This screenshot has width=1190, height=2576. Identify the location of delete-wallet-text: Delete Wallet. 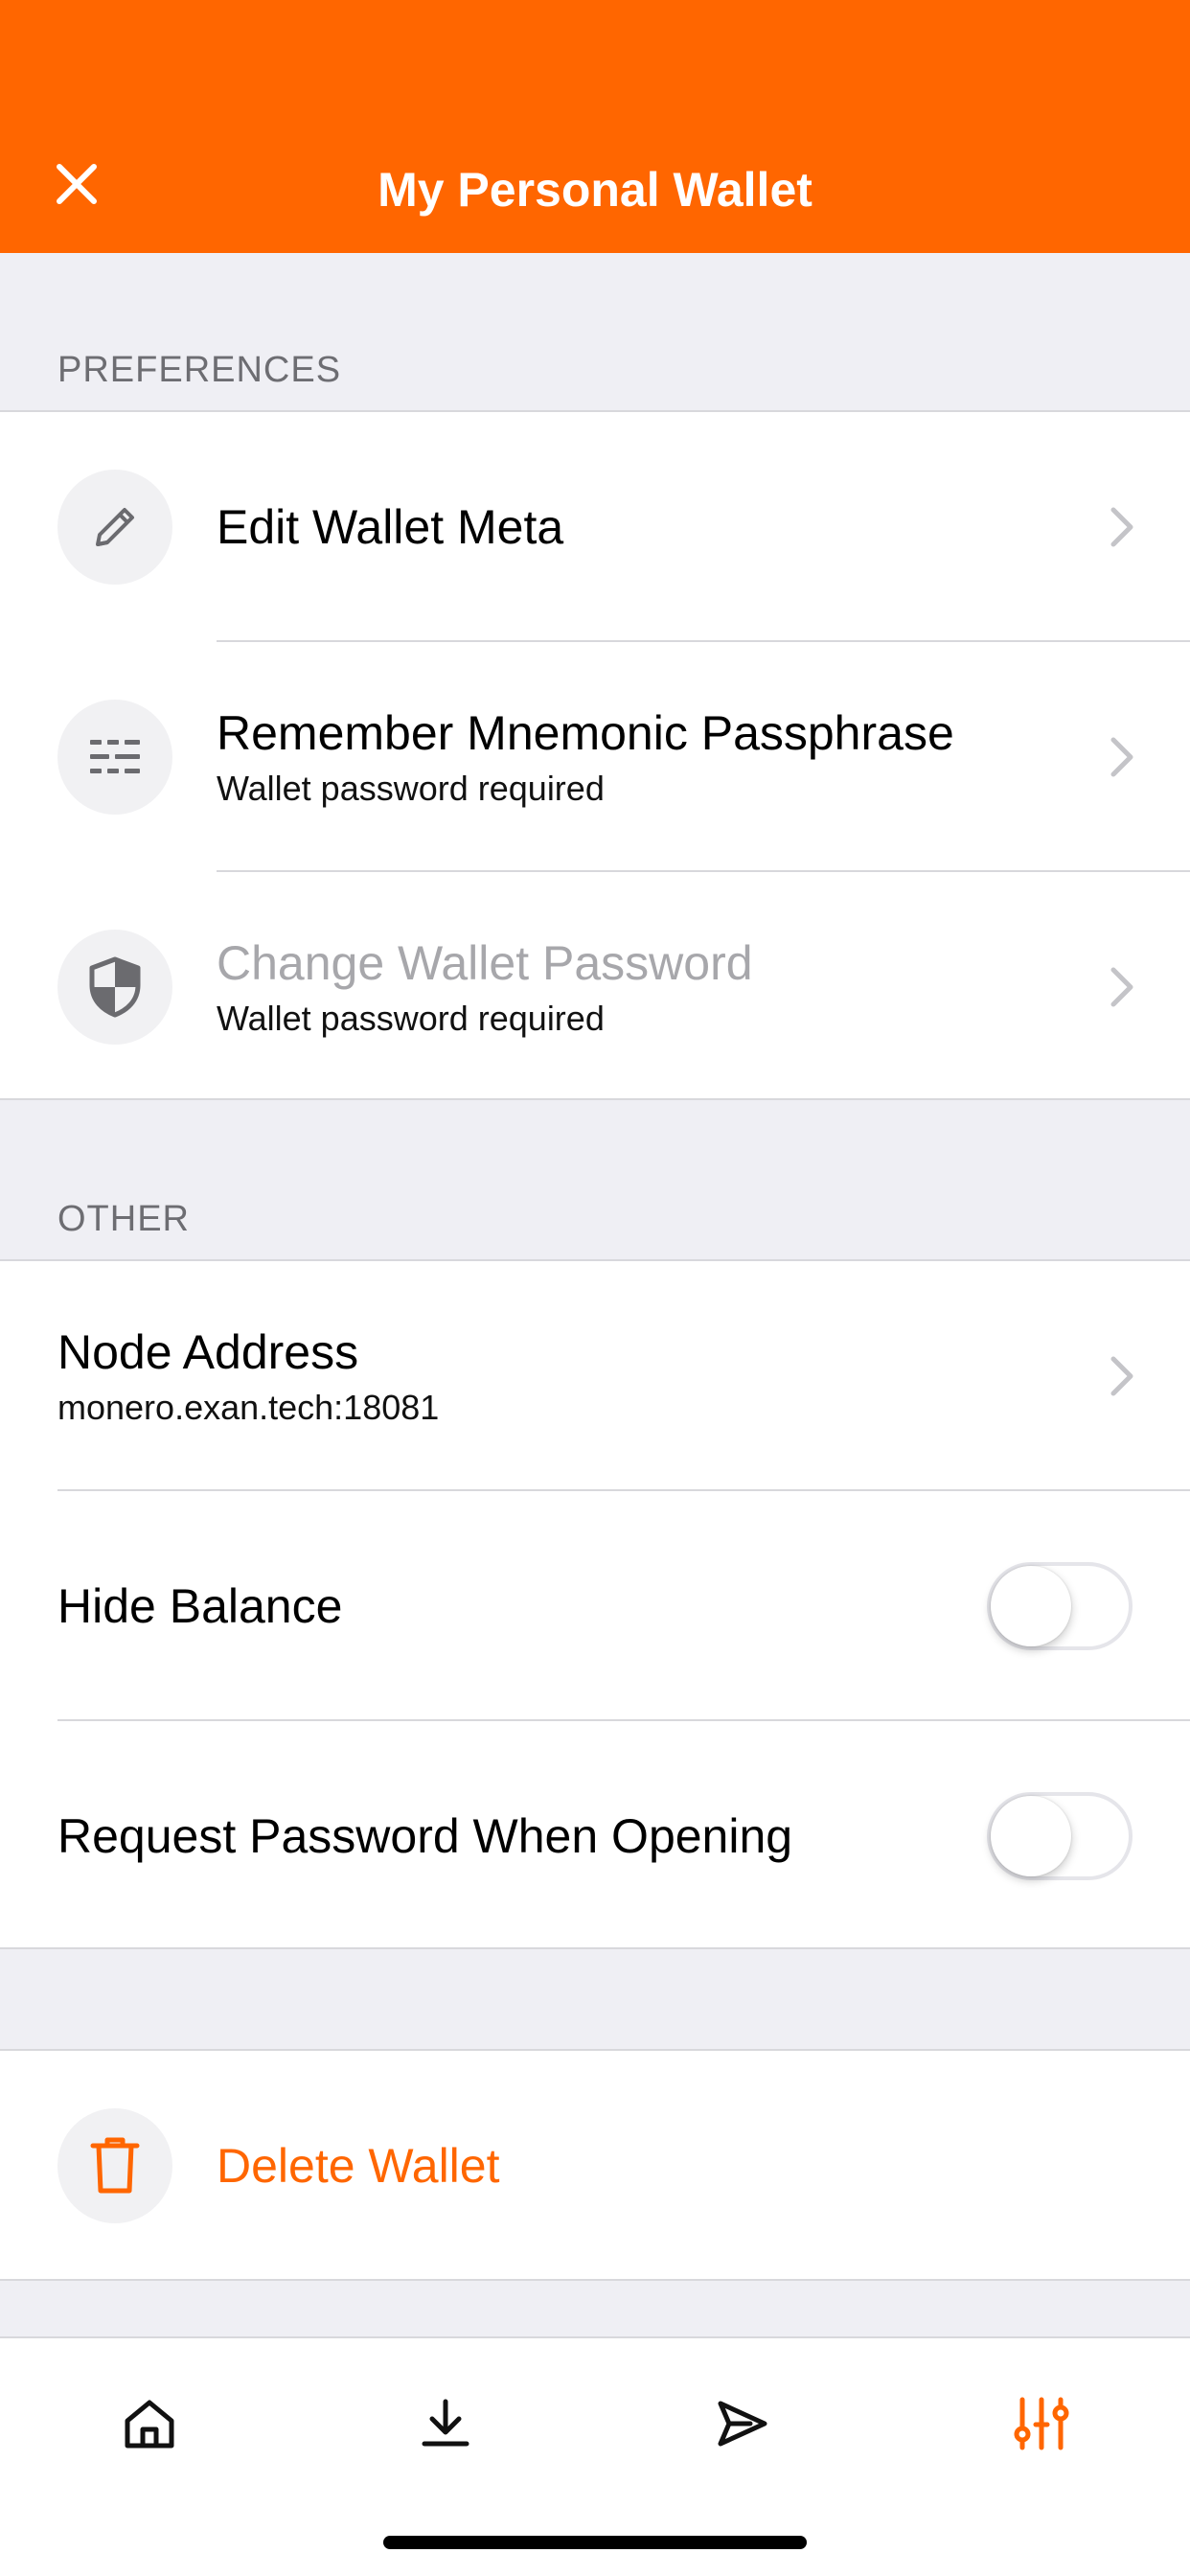
(646, 2166).